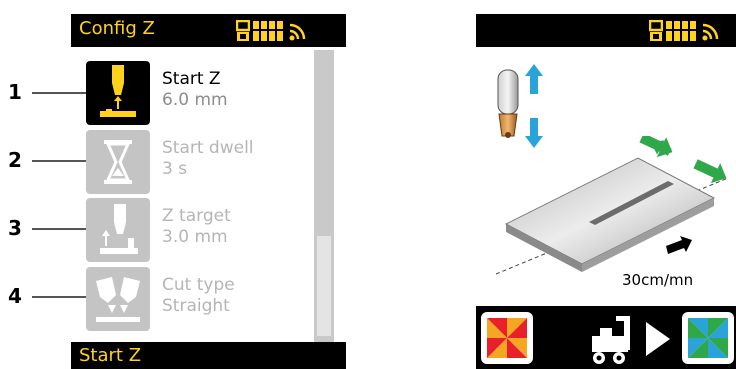  I want to click on callout-number: 4, so click(15, 296).